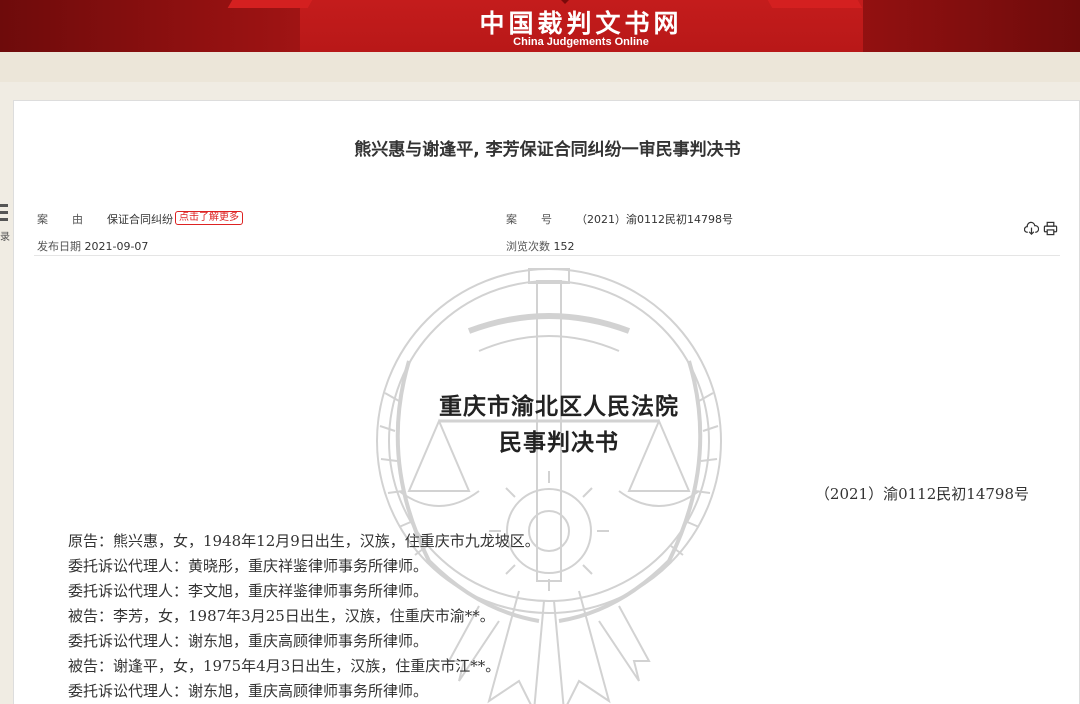  What do you see at coordinates (1050, 228) in the screenshot?
I see `printer-icon` at bounding box center [1050, 228].